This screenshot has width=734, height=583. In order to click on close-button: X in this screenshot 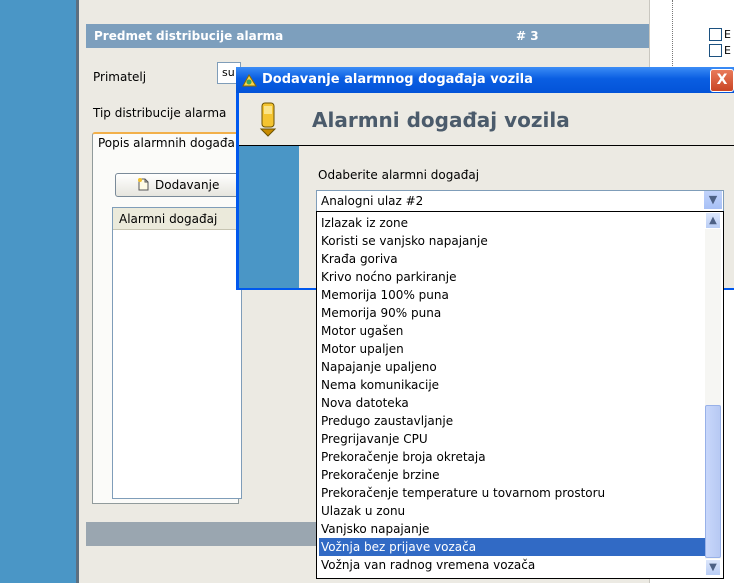, I will do `click(722, 80)`.